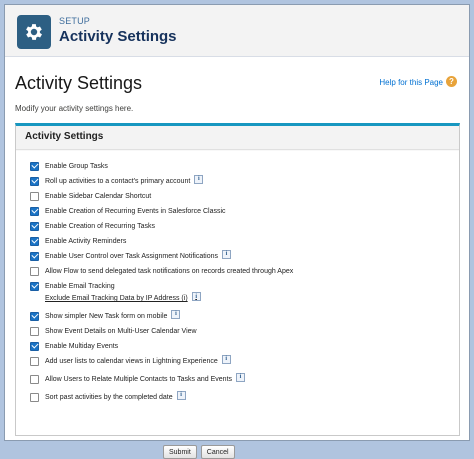  Describe the element at coordinates (451, 81) in the screenshot. I see `help-icon: ?` at that location.